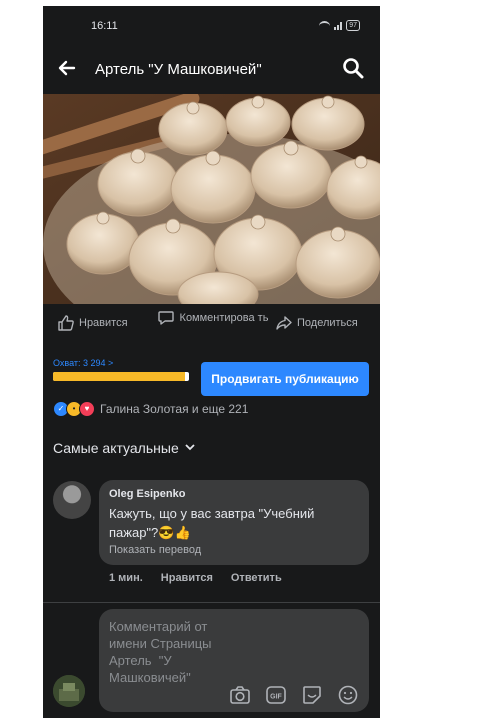 The image size is (479, 724). Describe the element at coordinates (190, 448) in the screenshot. I see `chevron-down-icon` at that location.